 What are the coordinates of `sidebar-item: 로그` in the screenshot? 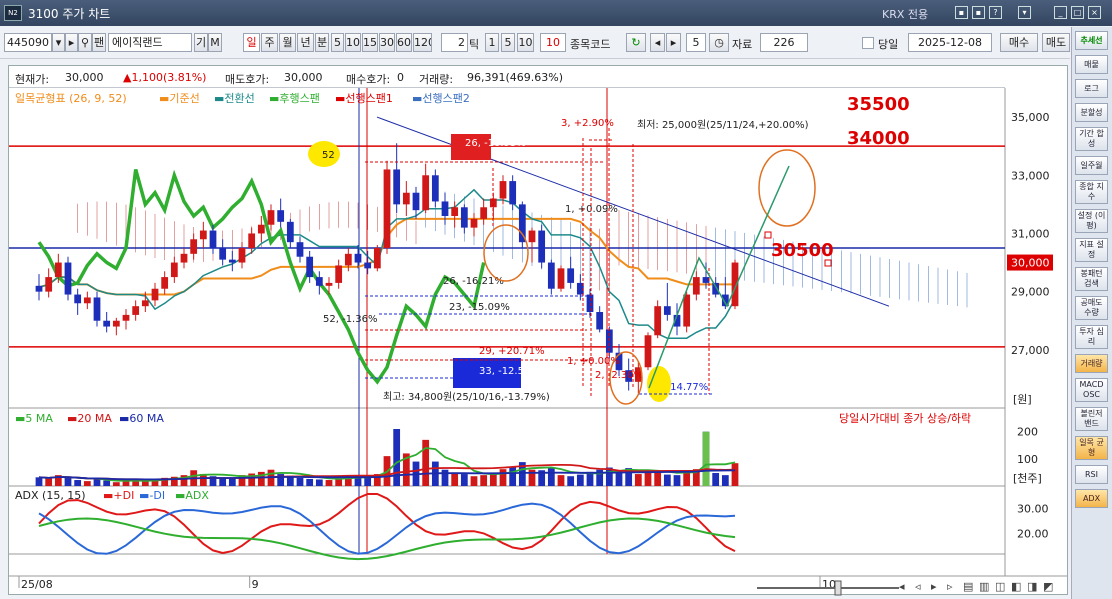 It's located at (1091, 88).